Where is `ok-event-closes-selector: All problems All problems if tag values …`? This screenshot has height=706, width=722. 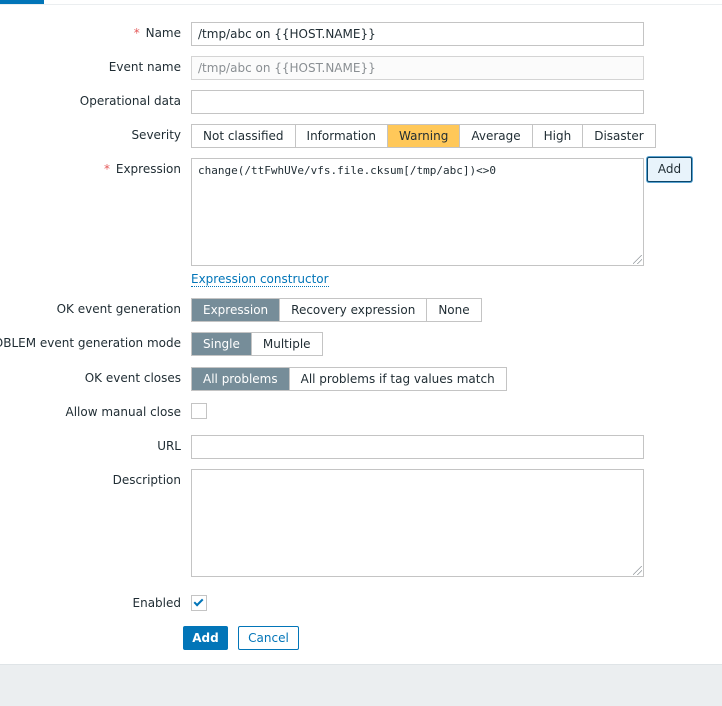
ok-event-closes-selector: All problems All problems if tag values … is located at coordinates (349, 379).